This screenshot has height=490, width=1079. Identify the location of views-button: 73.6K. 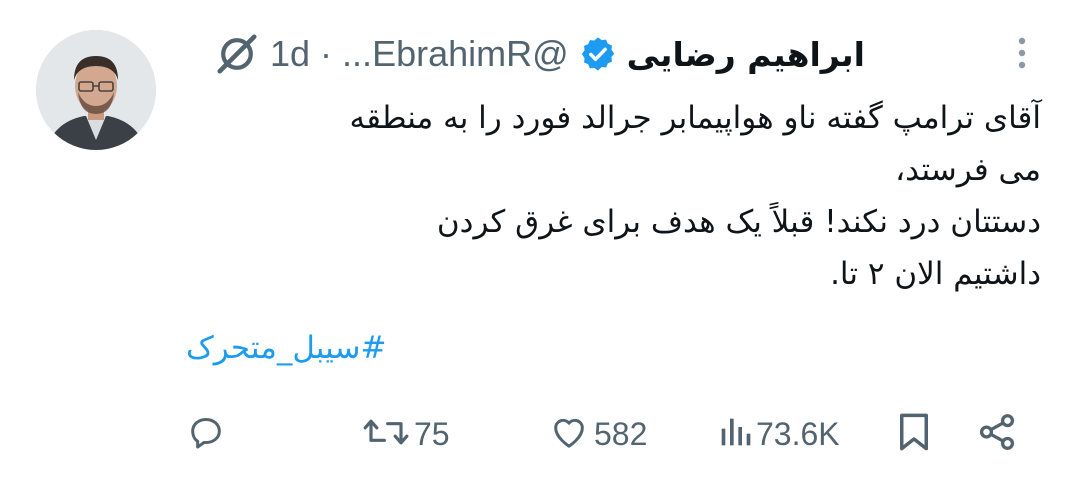
(779, 434).